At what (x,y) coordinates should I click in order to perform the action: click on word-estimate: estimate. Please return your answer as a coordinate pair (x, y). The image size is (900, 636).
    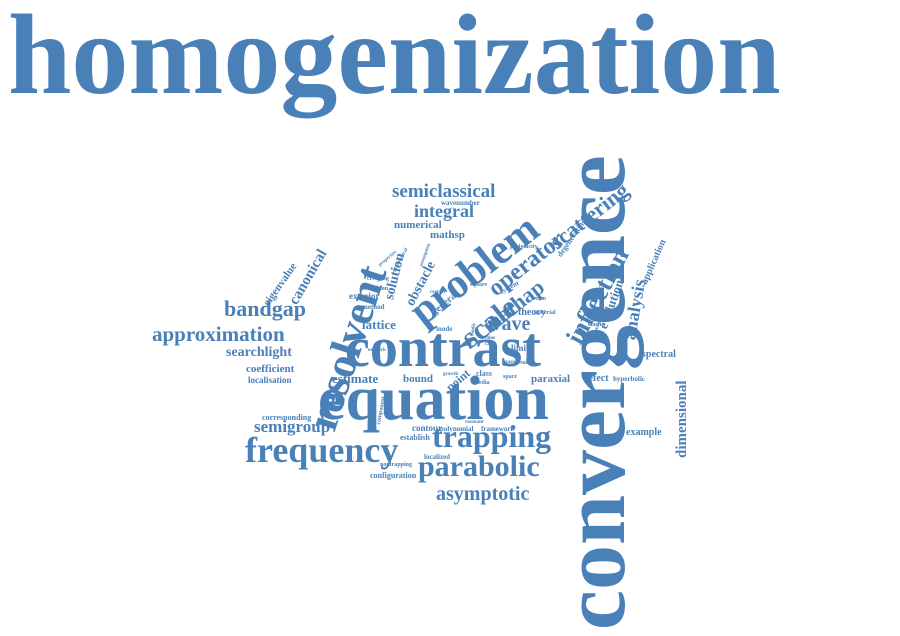
    Looking at the image, I should click on (355, 378).